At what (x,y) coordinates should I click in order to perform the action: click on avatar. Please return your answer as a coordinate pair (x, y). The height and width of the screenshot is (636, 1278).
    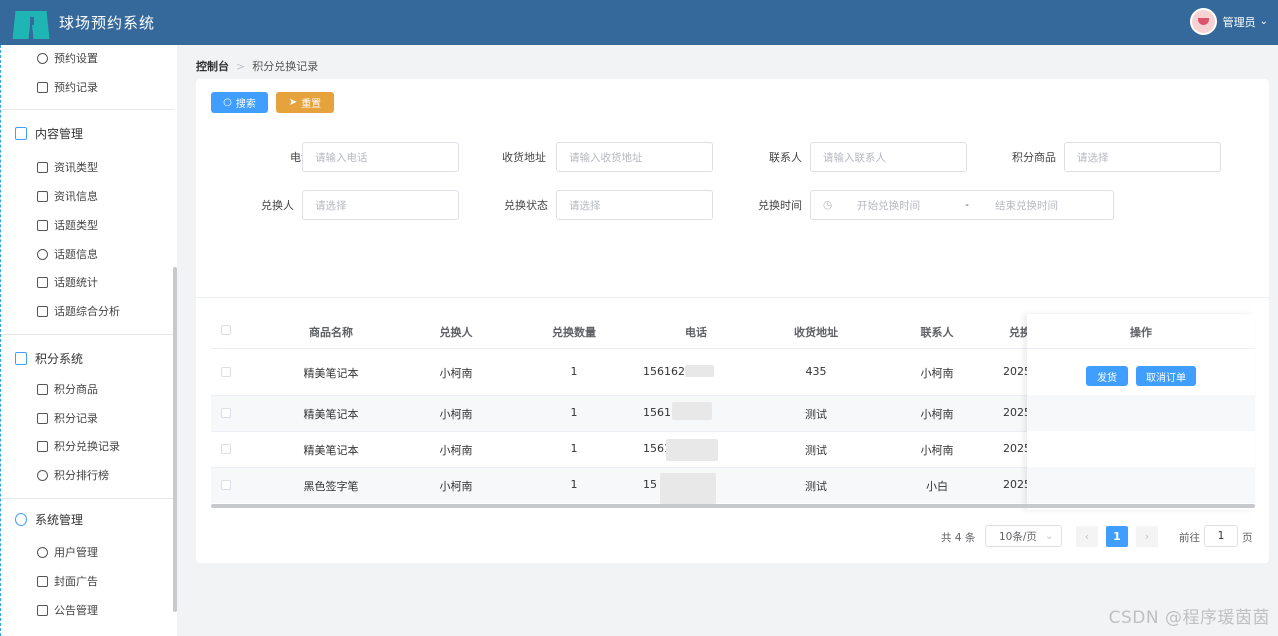
    Looking at the image, I should click on (1203, 21).